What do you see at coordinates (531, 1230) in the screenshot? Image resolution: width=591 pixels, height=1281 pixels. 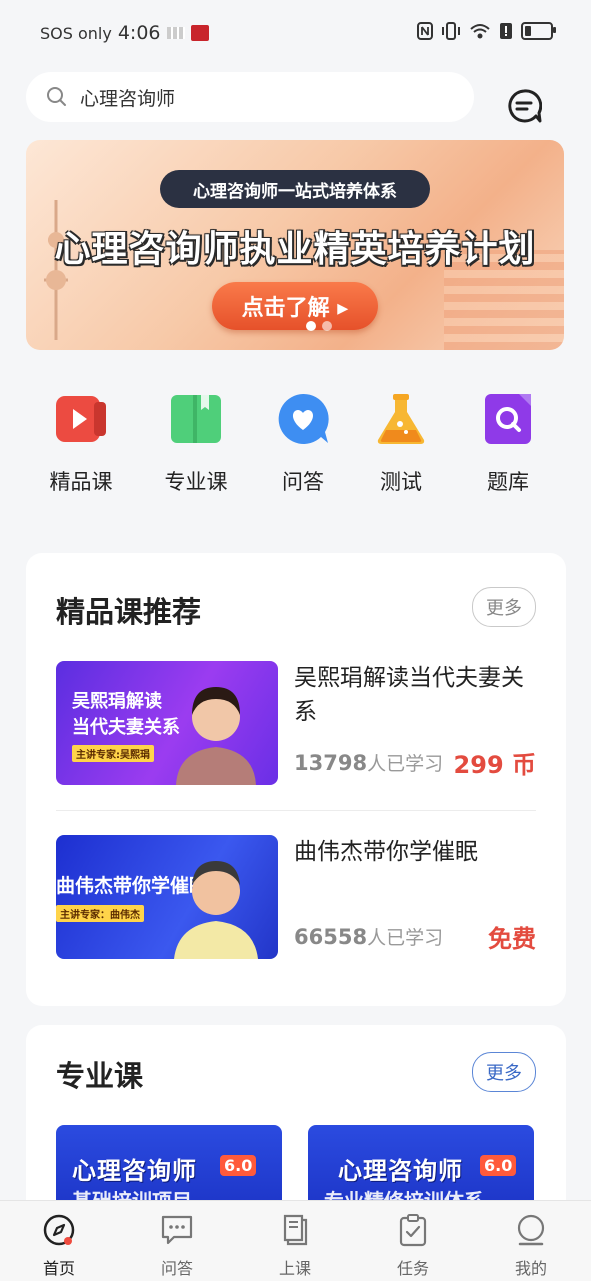 I see `profile-icon` at bounding box center [531, 1230].